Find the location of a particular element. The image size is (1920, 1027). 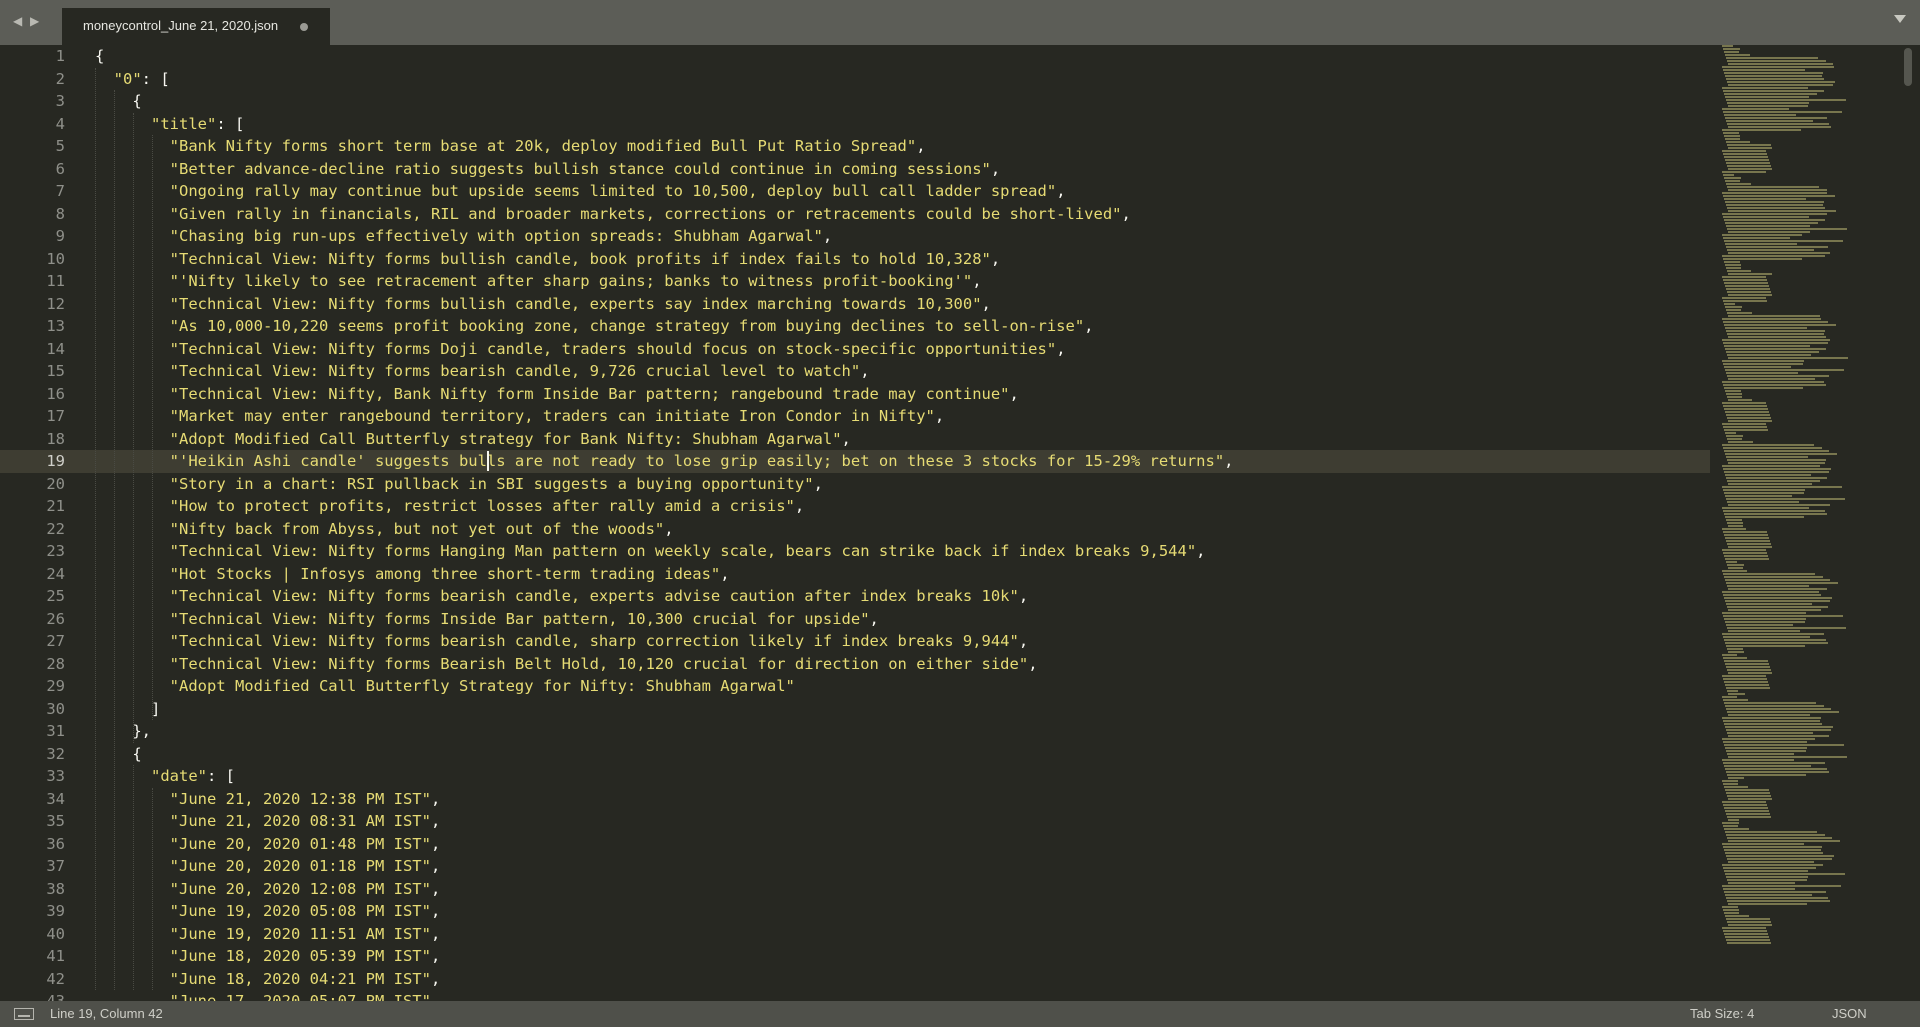

syntax-selector: JSON is located at coordinates (1849, 1013).